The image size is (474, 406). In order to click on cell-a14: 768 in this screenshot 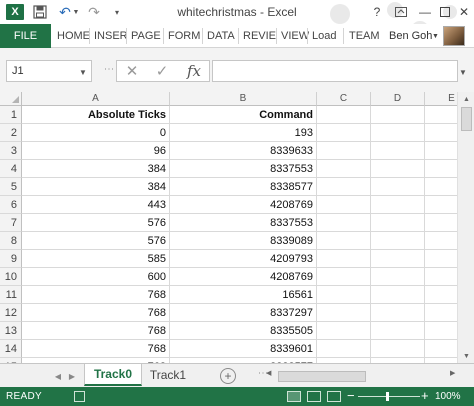, I will do `click(96, 349)`.